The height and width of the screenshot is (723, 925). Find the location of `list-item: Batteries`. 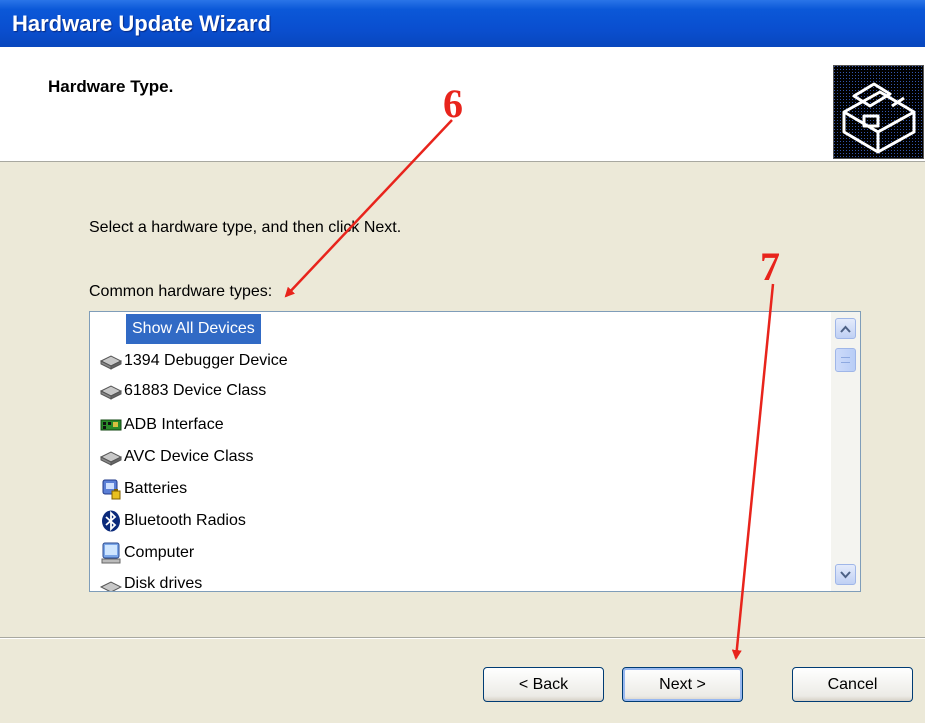

list-item: Batteries is located at coordinates (143, 489).